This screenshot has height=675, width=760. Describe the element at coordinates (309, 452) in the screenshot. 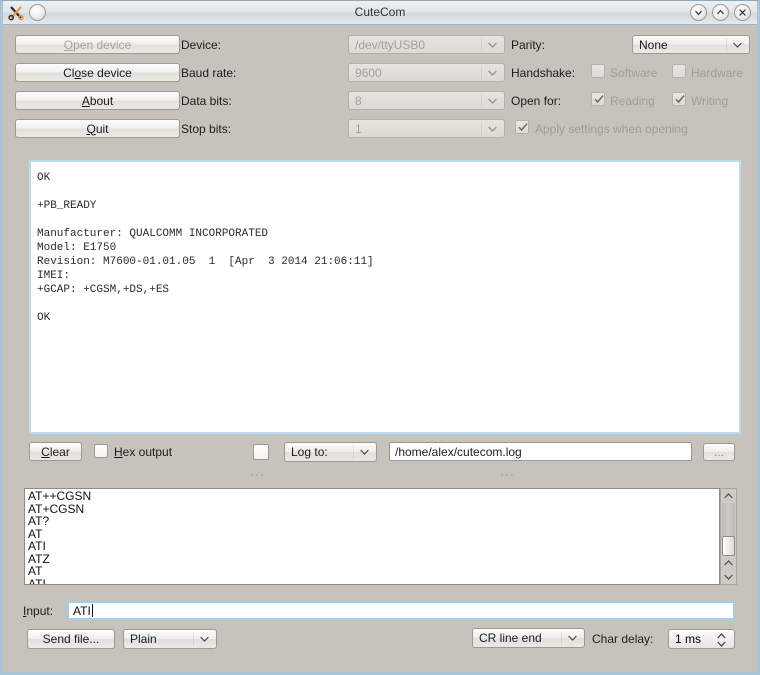

I see `log-to-label: Log to:` at that location.